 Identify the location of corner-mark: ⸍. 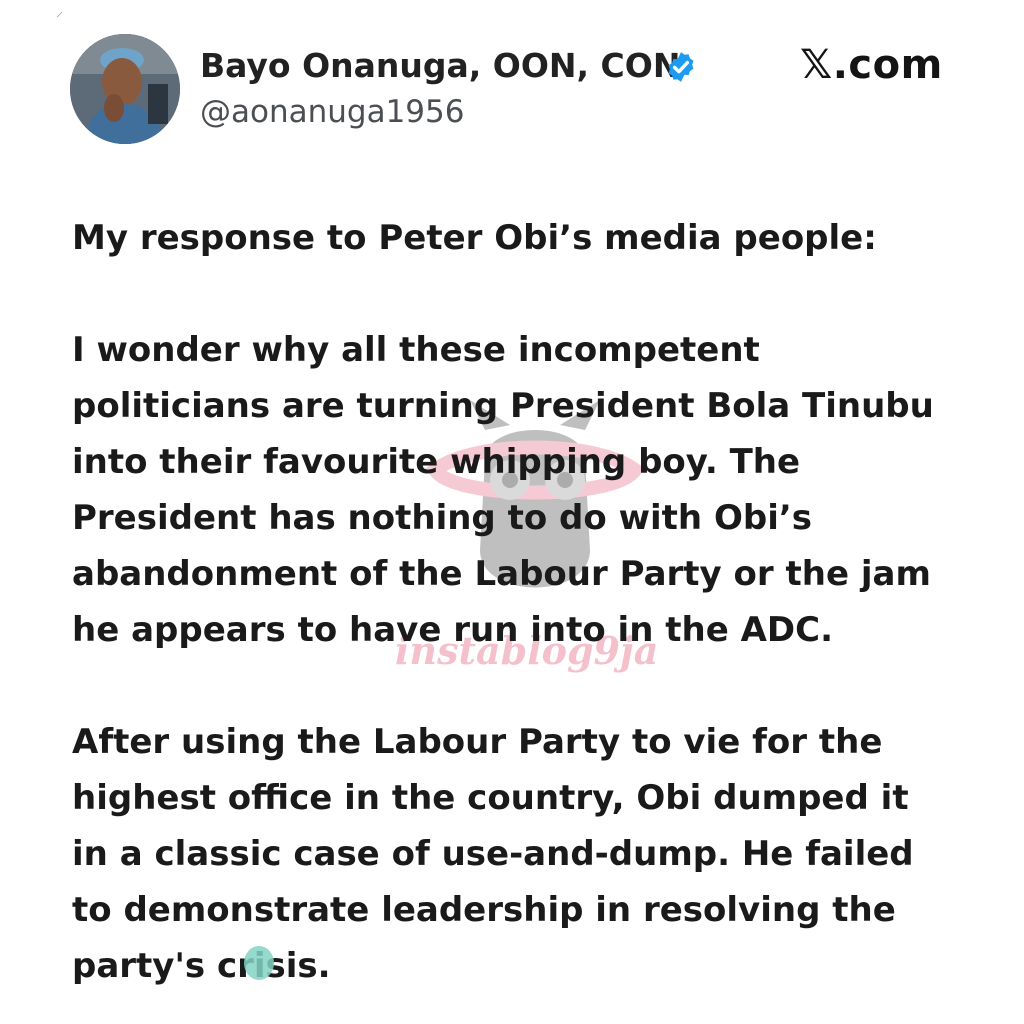
(59, 18).